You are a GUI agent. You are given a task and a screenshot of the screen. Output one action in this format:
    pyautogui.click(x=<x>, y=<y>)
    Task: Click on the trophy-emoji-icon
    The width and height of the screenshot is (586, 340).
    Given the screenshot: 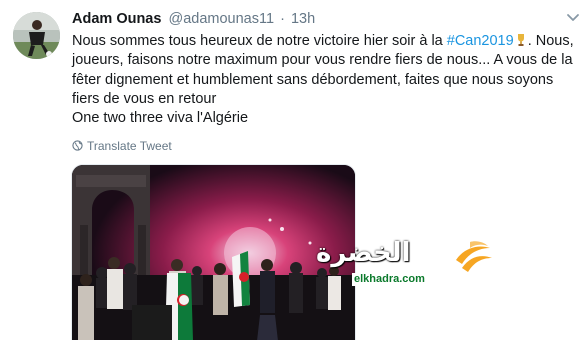 What is the action you would take?
    pyautogui.click(x=520, y=40)
    